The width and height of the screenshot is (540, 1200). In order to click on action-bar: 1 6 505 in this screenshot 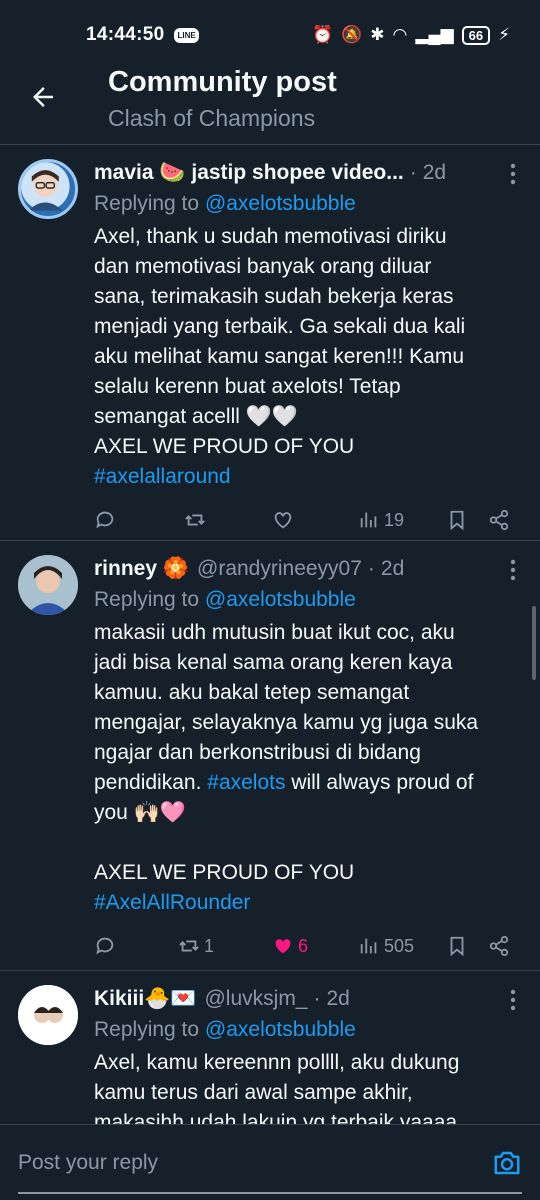, I will do `click(305, 946)`.